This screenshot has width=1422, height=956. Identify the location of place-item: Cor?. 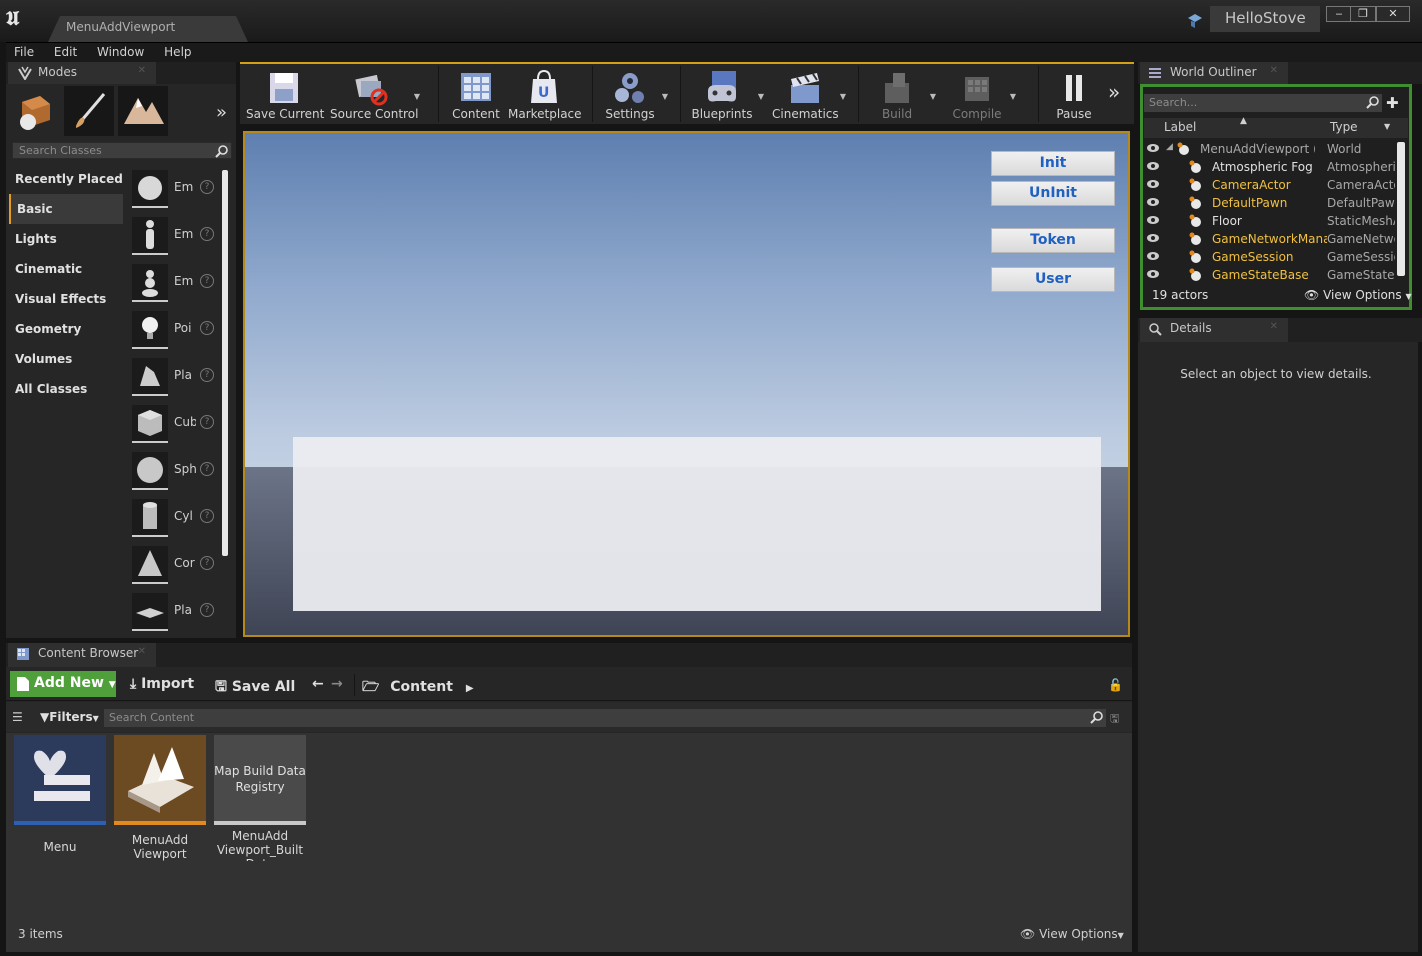
(174, 566).